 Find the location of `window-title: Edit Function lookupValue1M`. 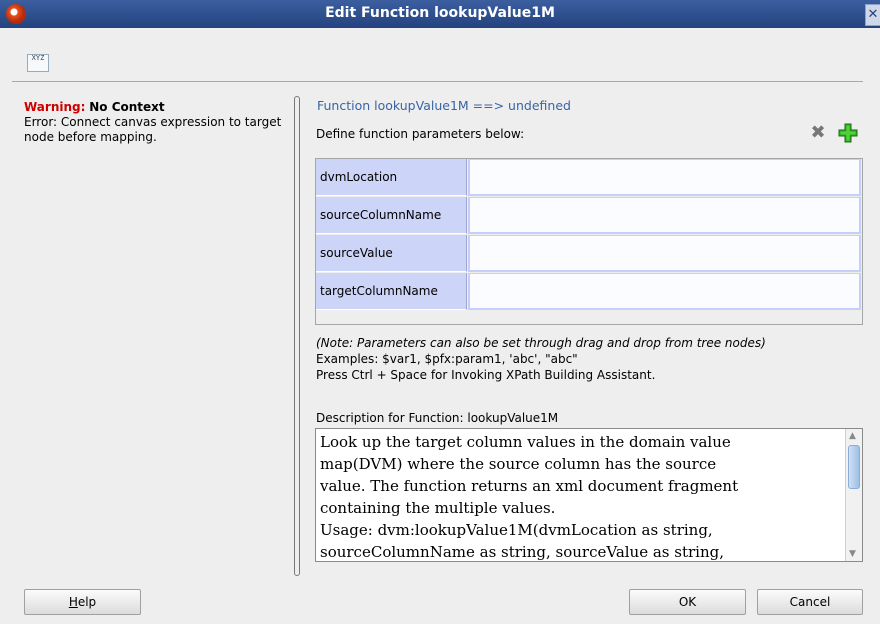

window-title: Edit Function lookupValue1M is located at coordinates (440, 13).